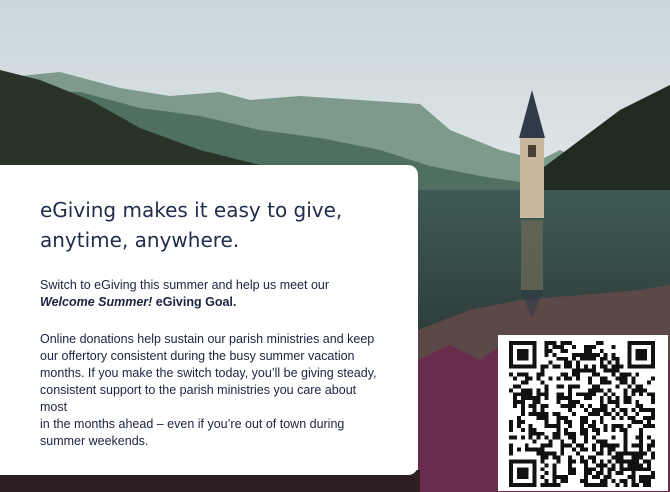 The image size is (670, 492). What do you see at coordinates (94, 441) in the screenshot?
I see `body-line-6: summer weekends.` at bounding box center [94, 441].